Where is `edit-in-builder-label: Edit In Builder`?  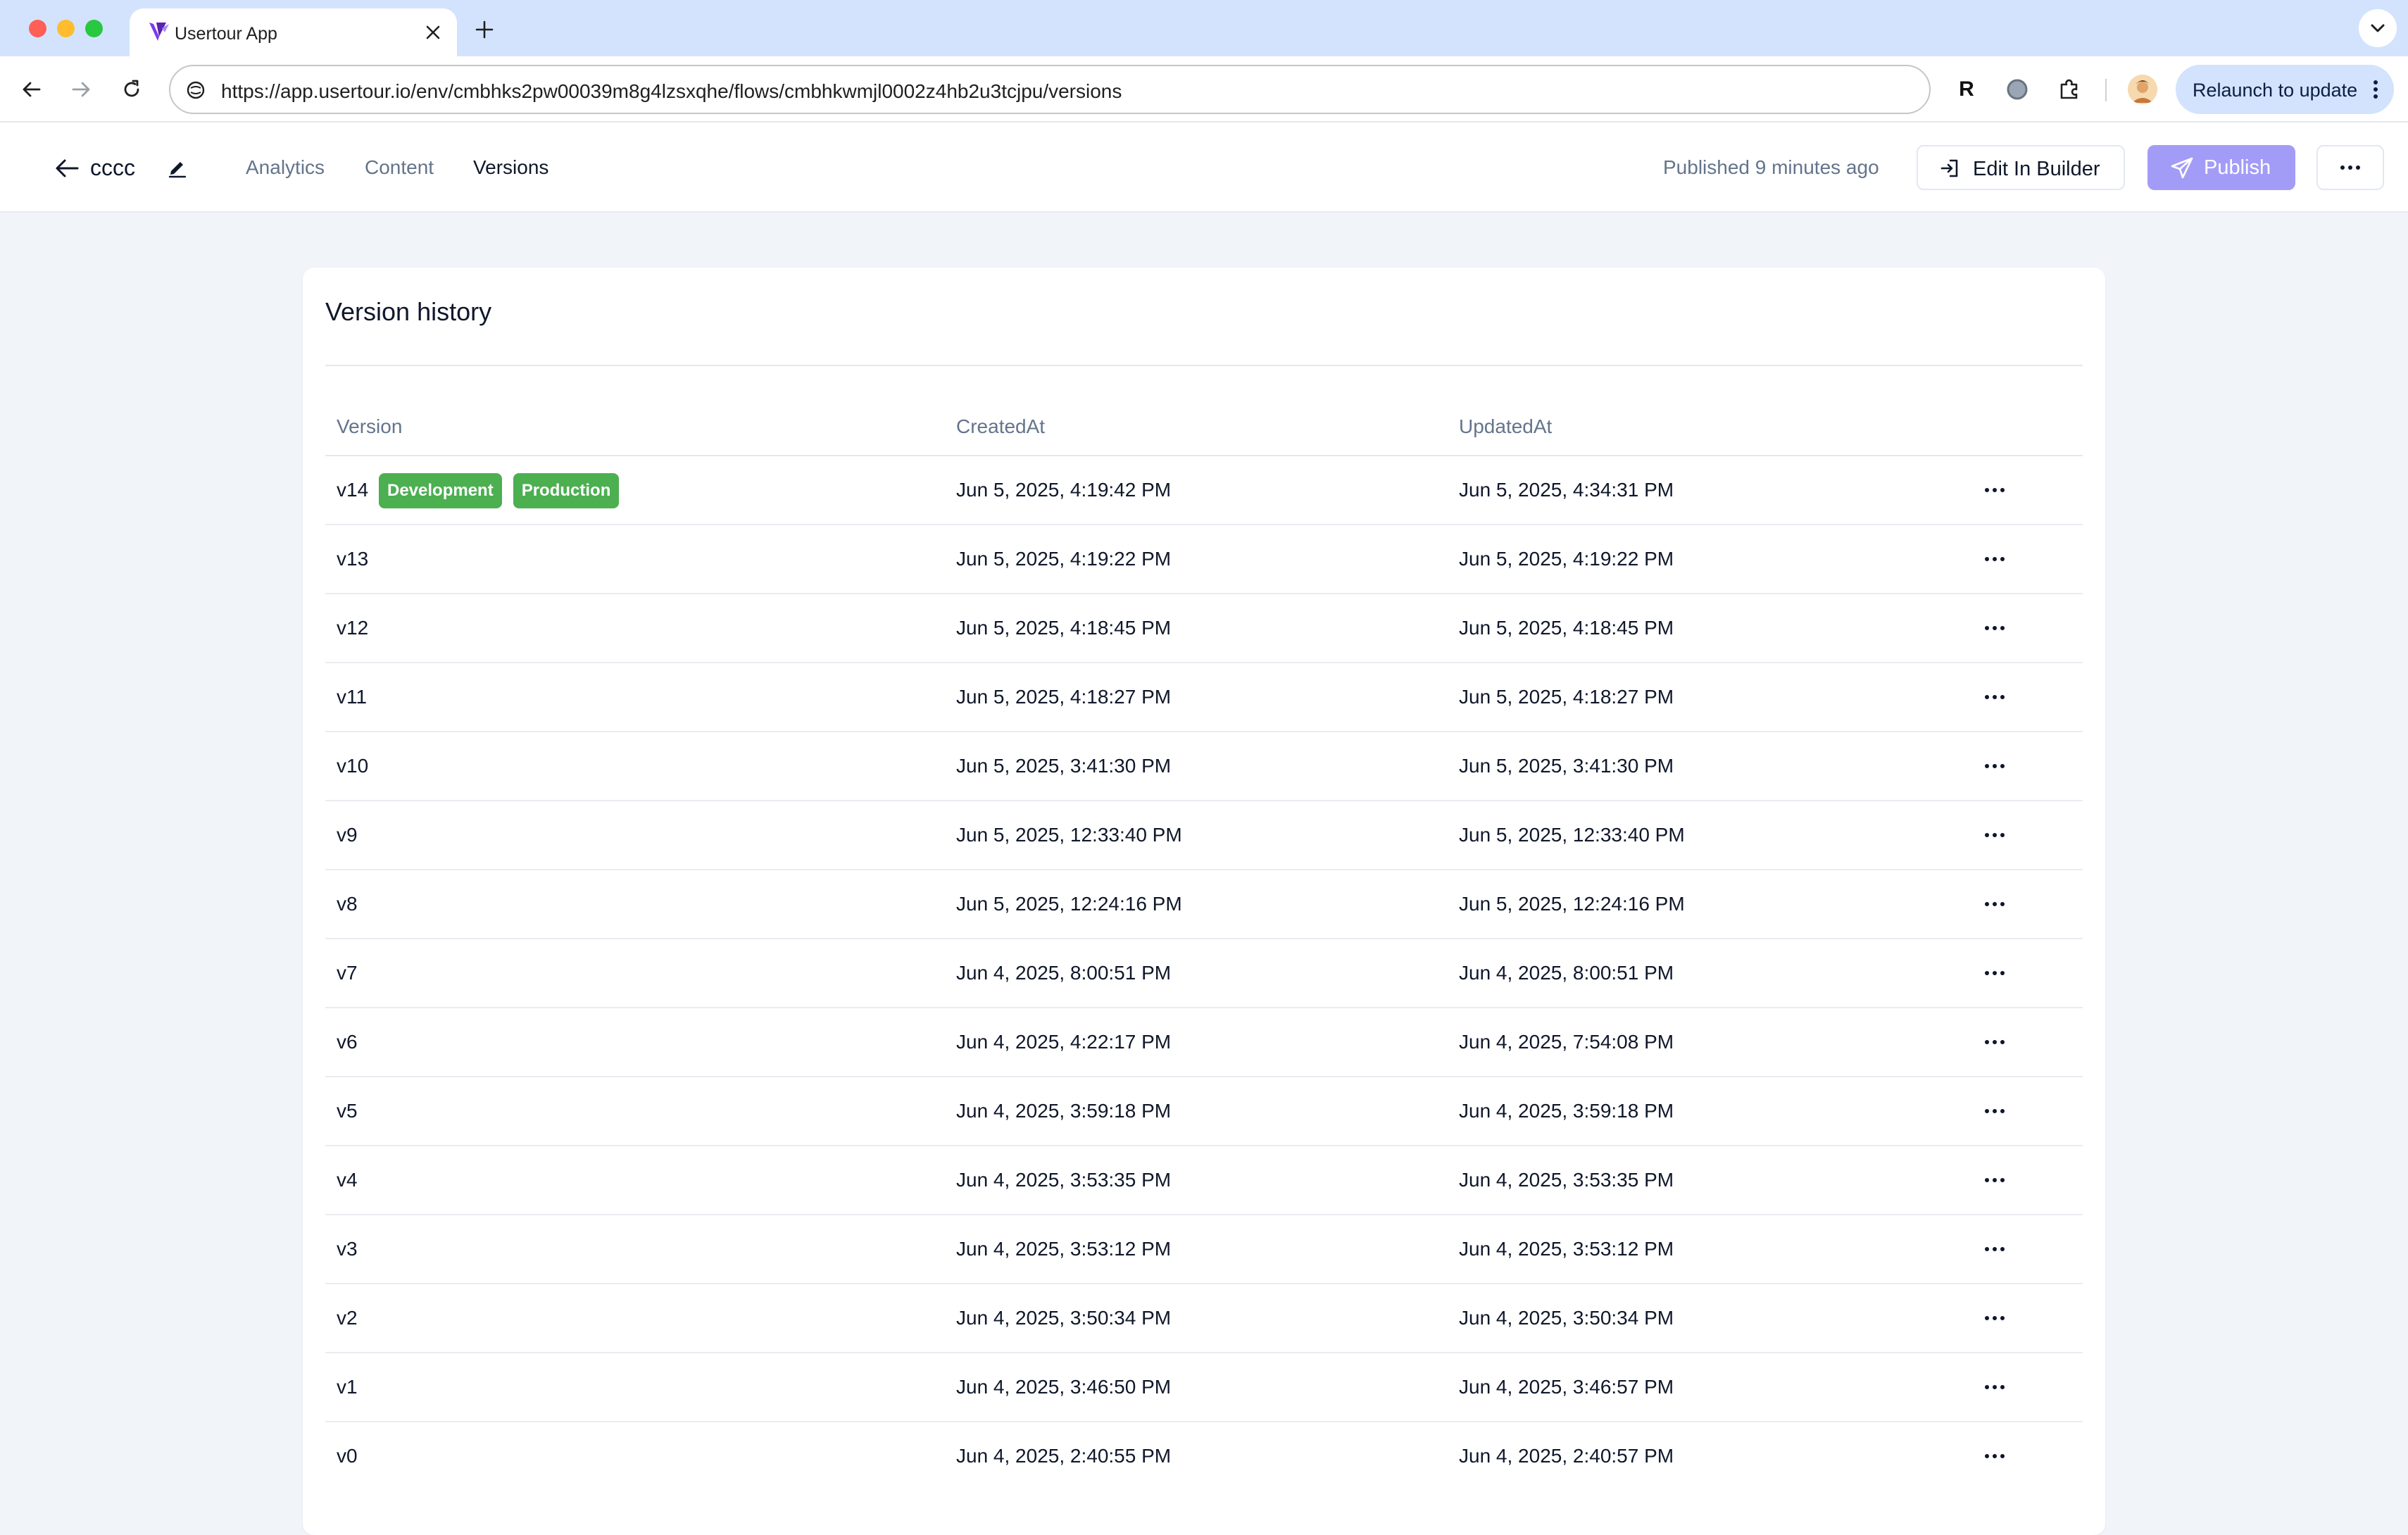
edit-in-builder-label: Edit In Builder is located at coordinates (2036, 169).